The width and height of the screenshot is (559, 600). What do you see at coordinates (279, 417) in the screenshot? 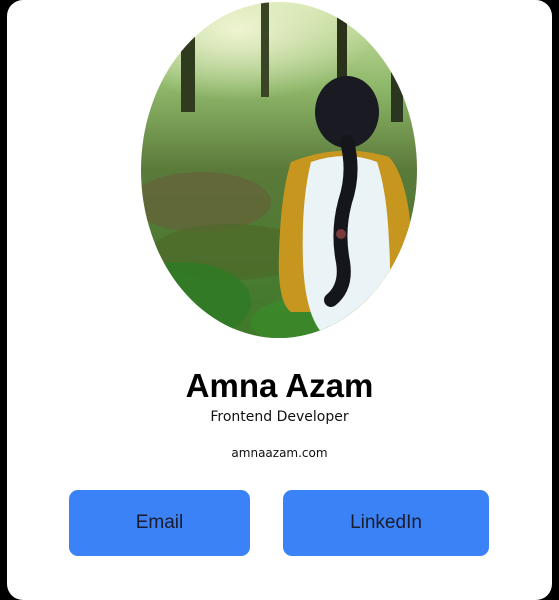
I see `profile-role: Frontend Developer` at bounding box center [279, 417].